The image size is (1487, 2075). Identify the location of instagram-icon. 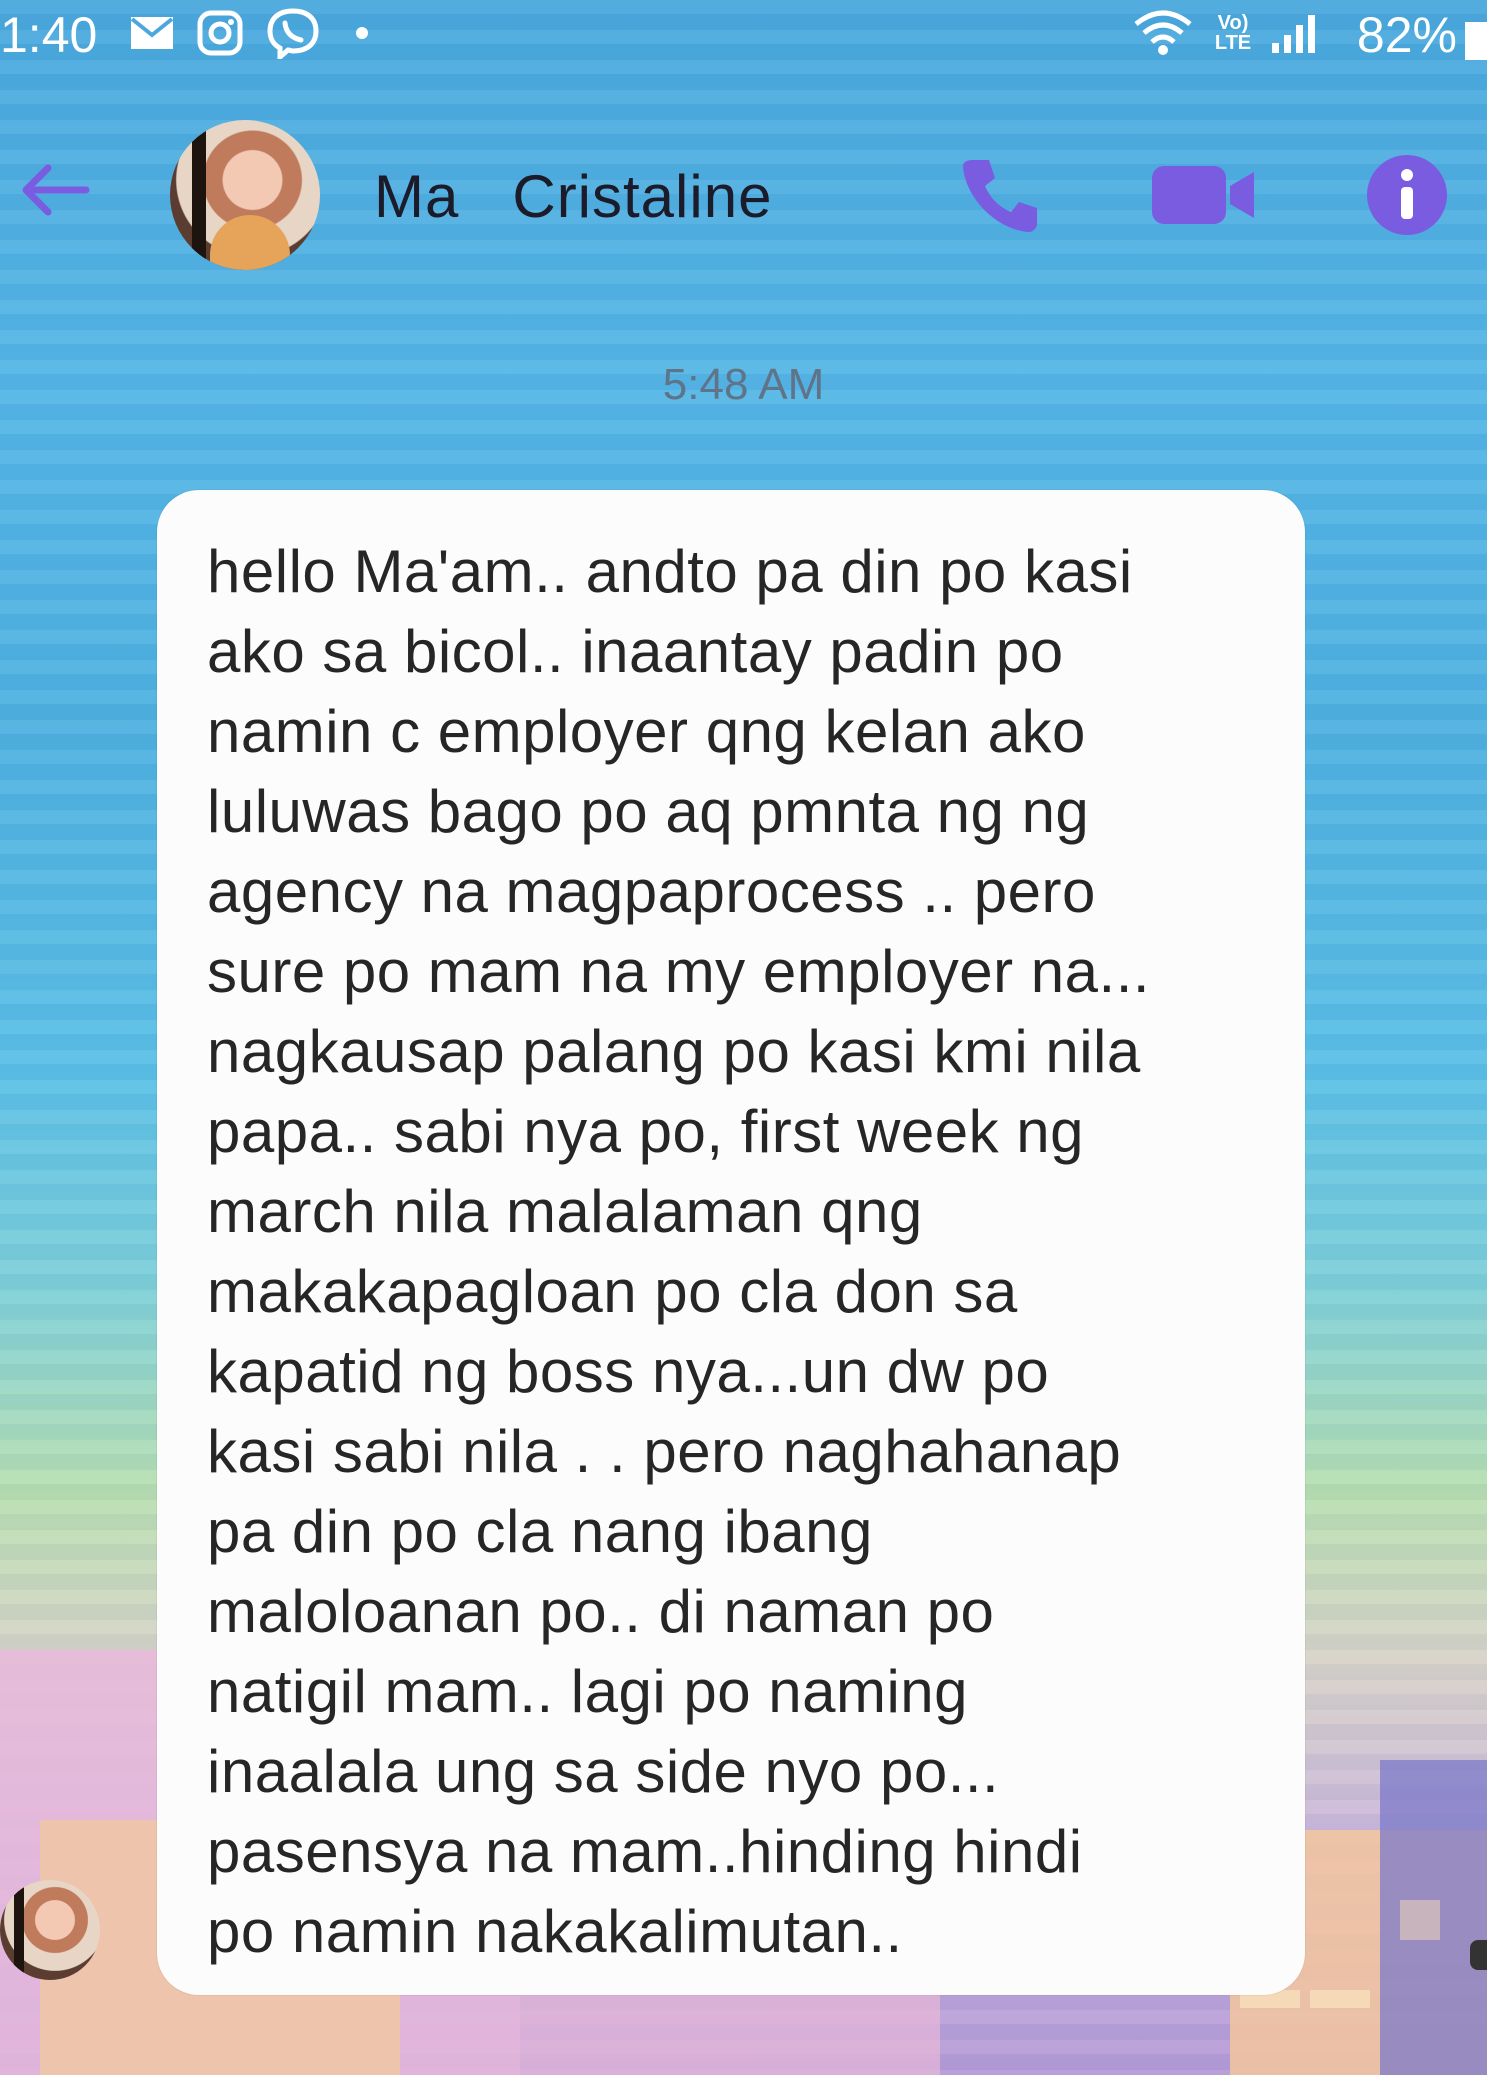
(220, 33).